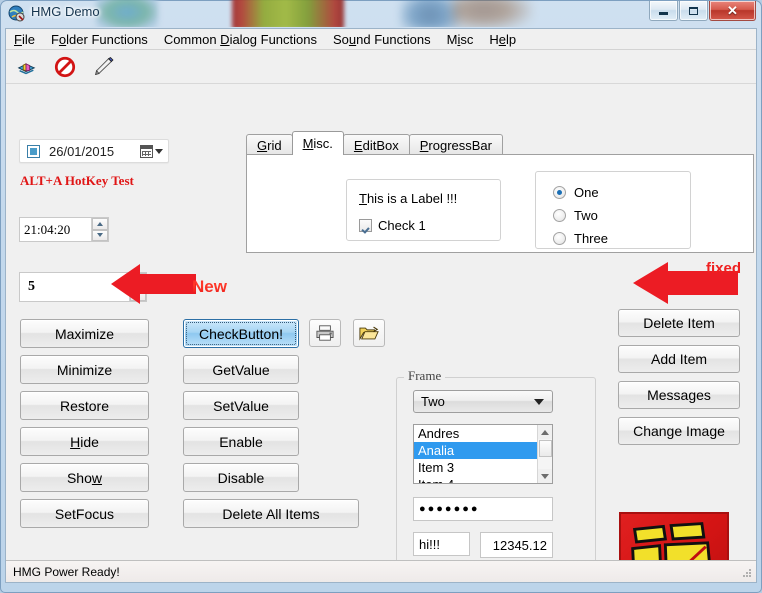 Image resolution: width=762 pixels, height=593 pixels. I want to click on window-controls: ✕, so click(702, 11).